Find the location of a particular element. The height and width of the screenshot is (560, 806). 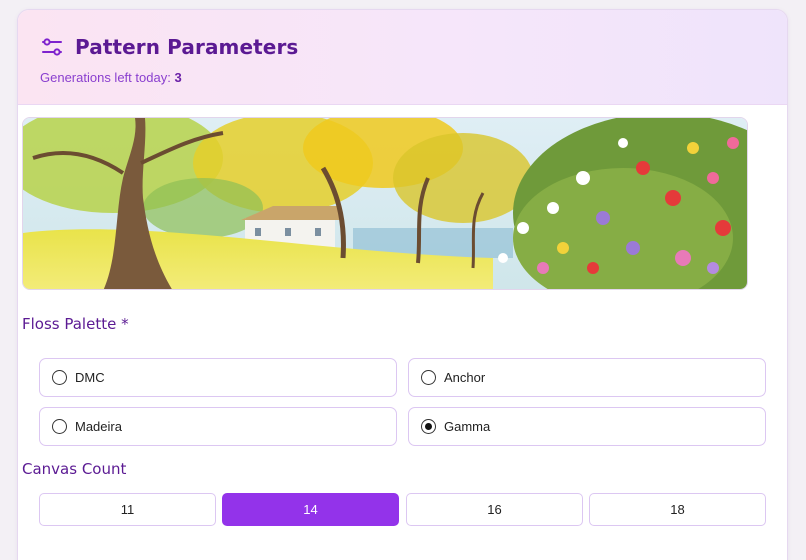

generations-label: Generations left today: is located at coordinates (105, 77).